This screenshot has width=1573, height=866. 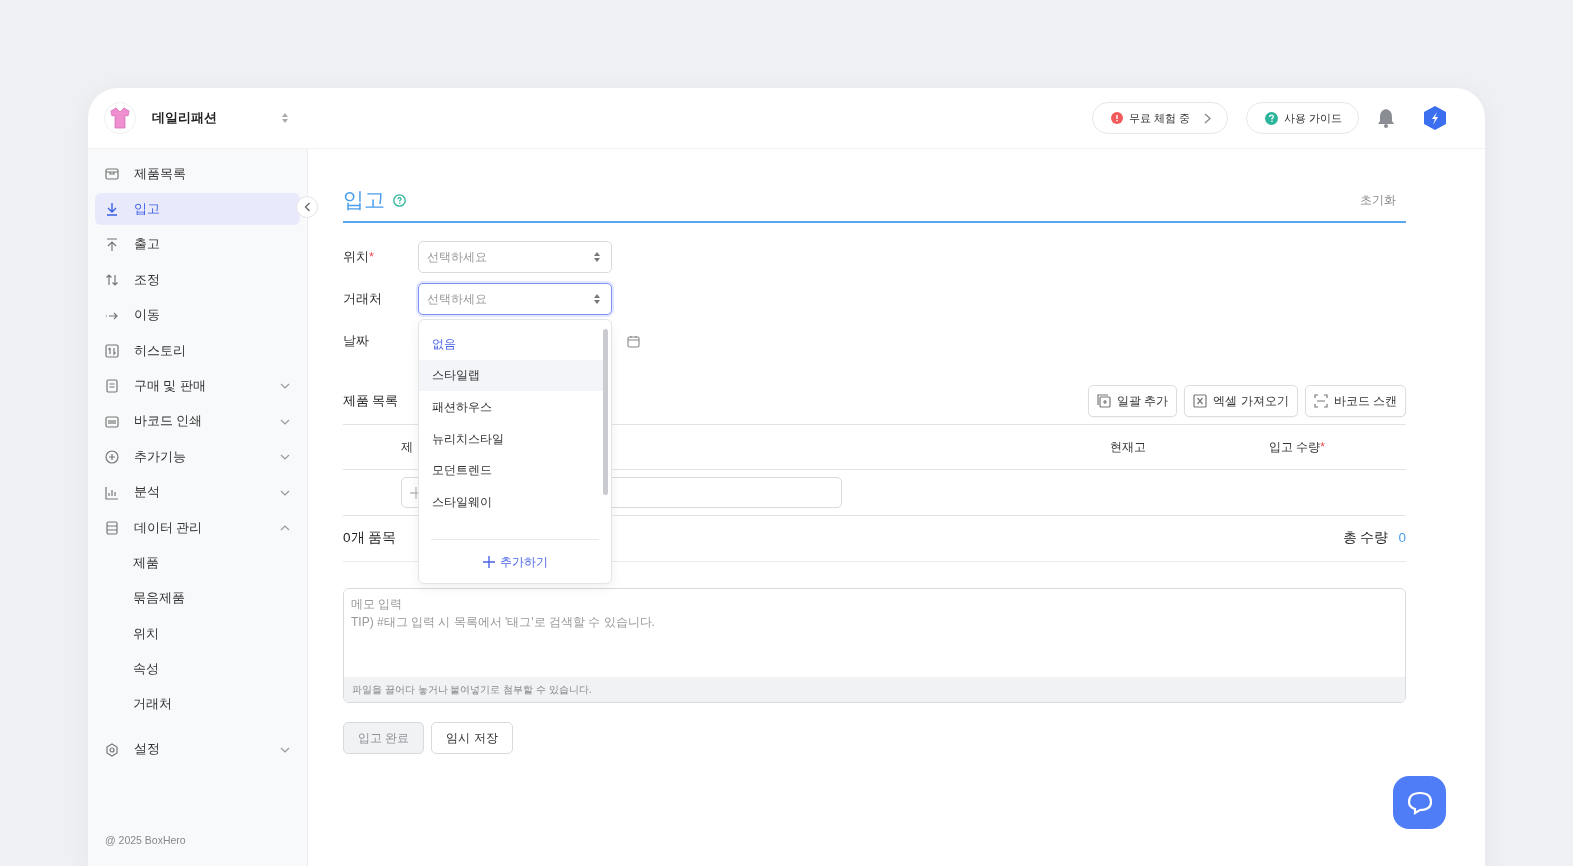 What do you see at coordinates (511, 375) in the screenshot?
I see `dropdown-option: 스타일랩` at bounding box center [511, 375].